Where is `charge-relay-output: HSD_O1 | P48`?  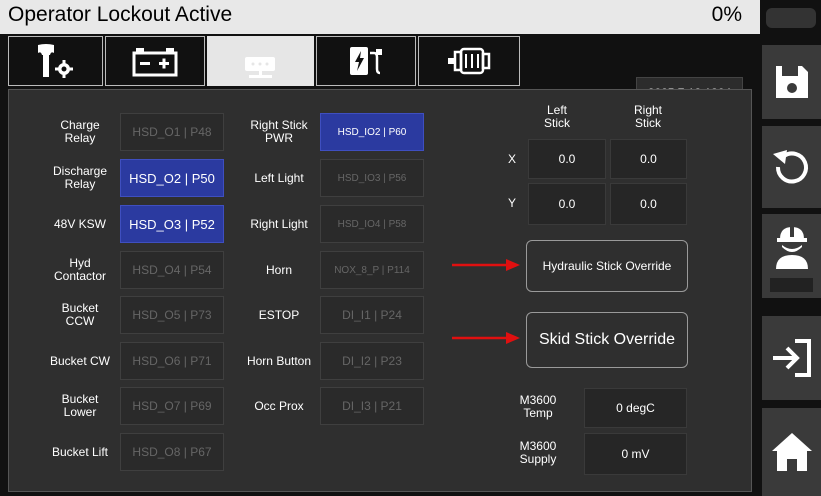
charge-relay-output: HSD_O1 | P48 is located at coordinates (172, 132).